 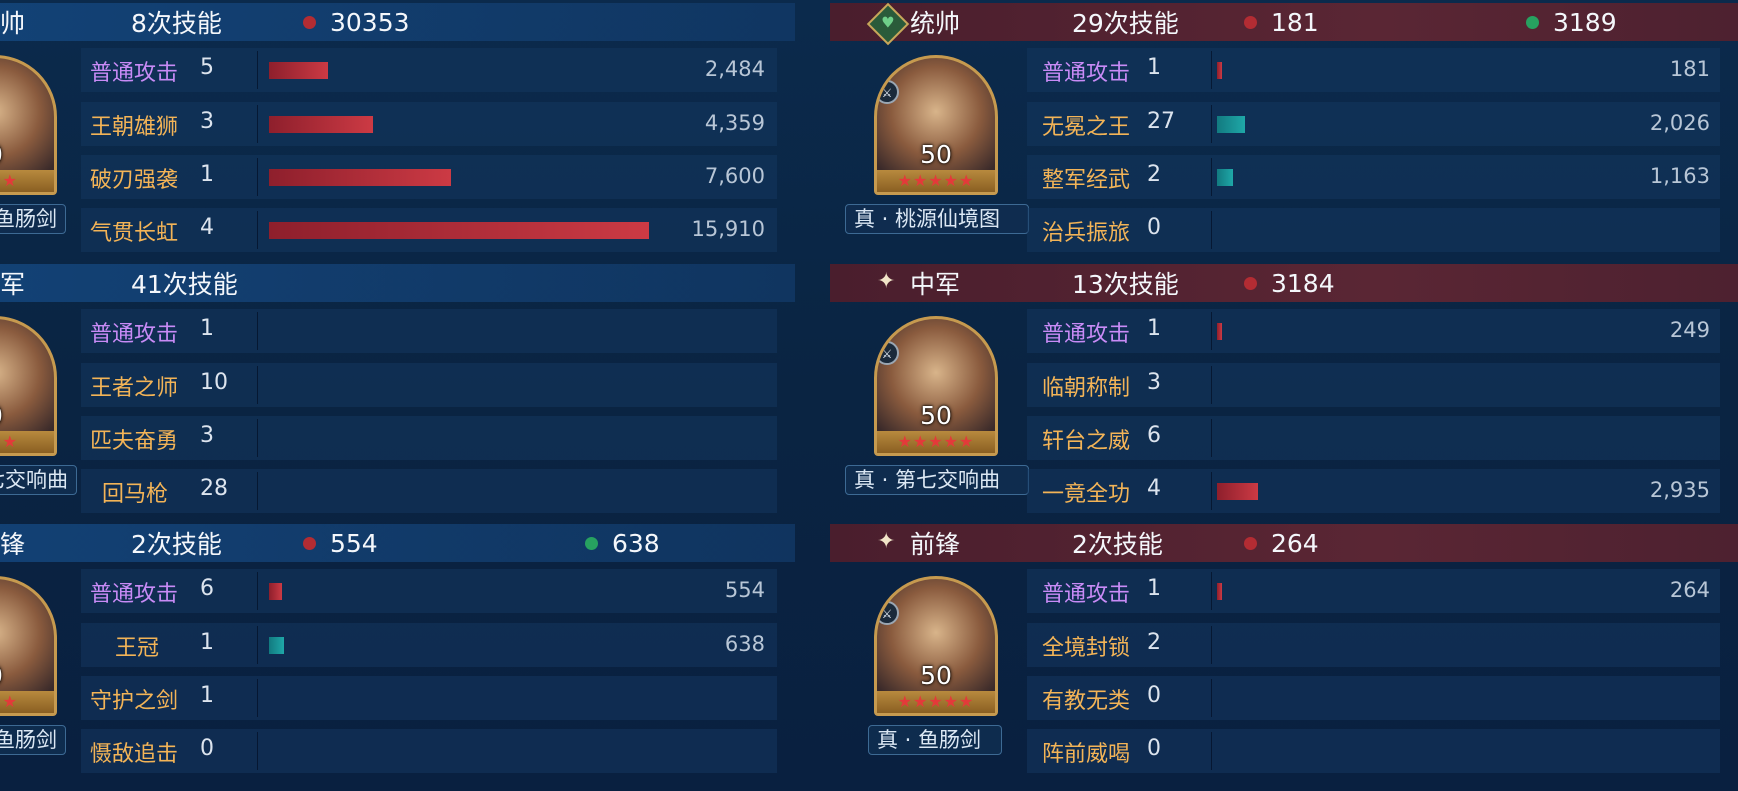 I want to click on group-header: 锋 2次技能 554 638, so click(x=397, y=543).